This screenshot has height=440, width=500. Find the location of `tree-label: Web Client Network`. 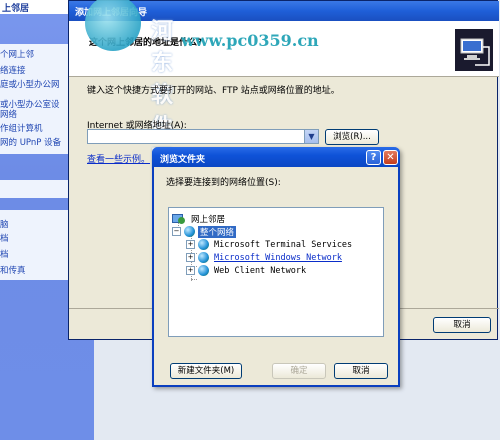

tree-label: Web Client Network is located at coordinates (260, 270).